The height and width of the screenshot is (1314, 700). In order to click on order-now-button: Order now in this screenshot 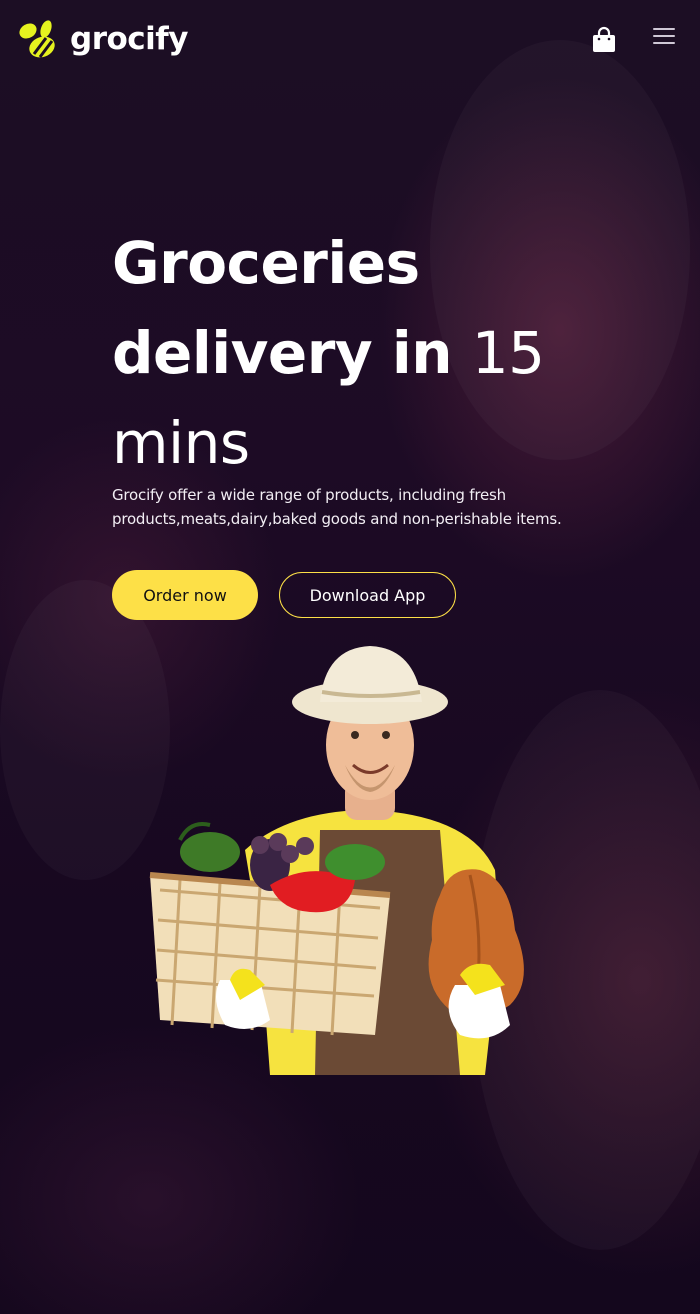, I will do `click(185, 595)`.